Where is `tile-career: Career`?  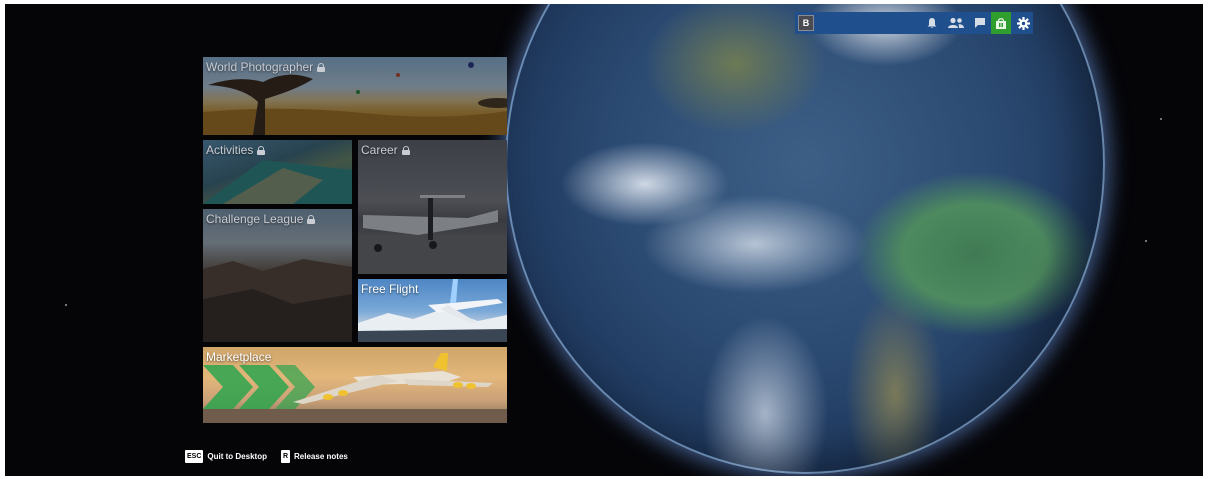 tile-career: Career is located at coordinates (432, 207).